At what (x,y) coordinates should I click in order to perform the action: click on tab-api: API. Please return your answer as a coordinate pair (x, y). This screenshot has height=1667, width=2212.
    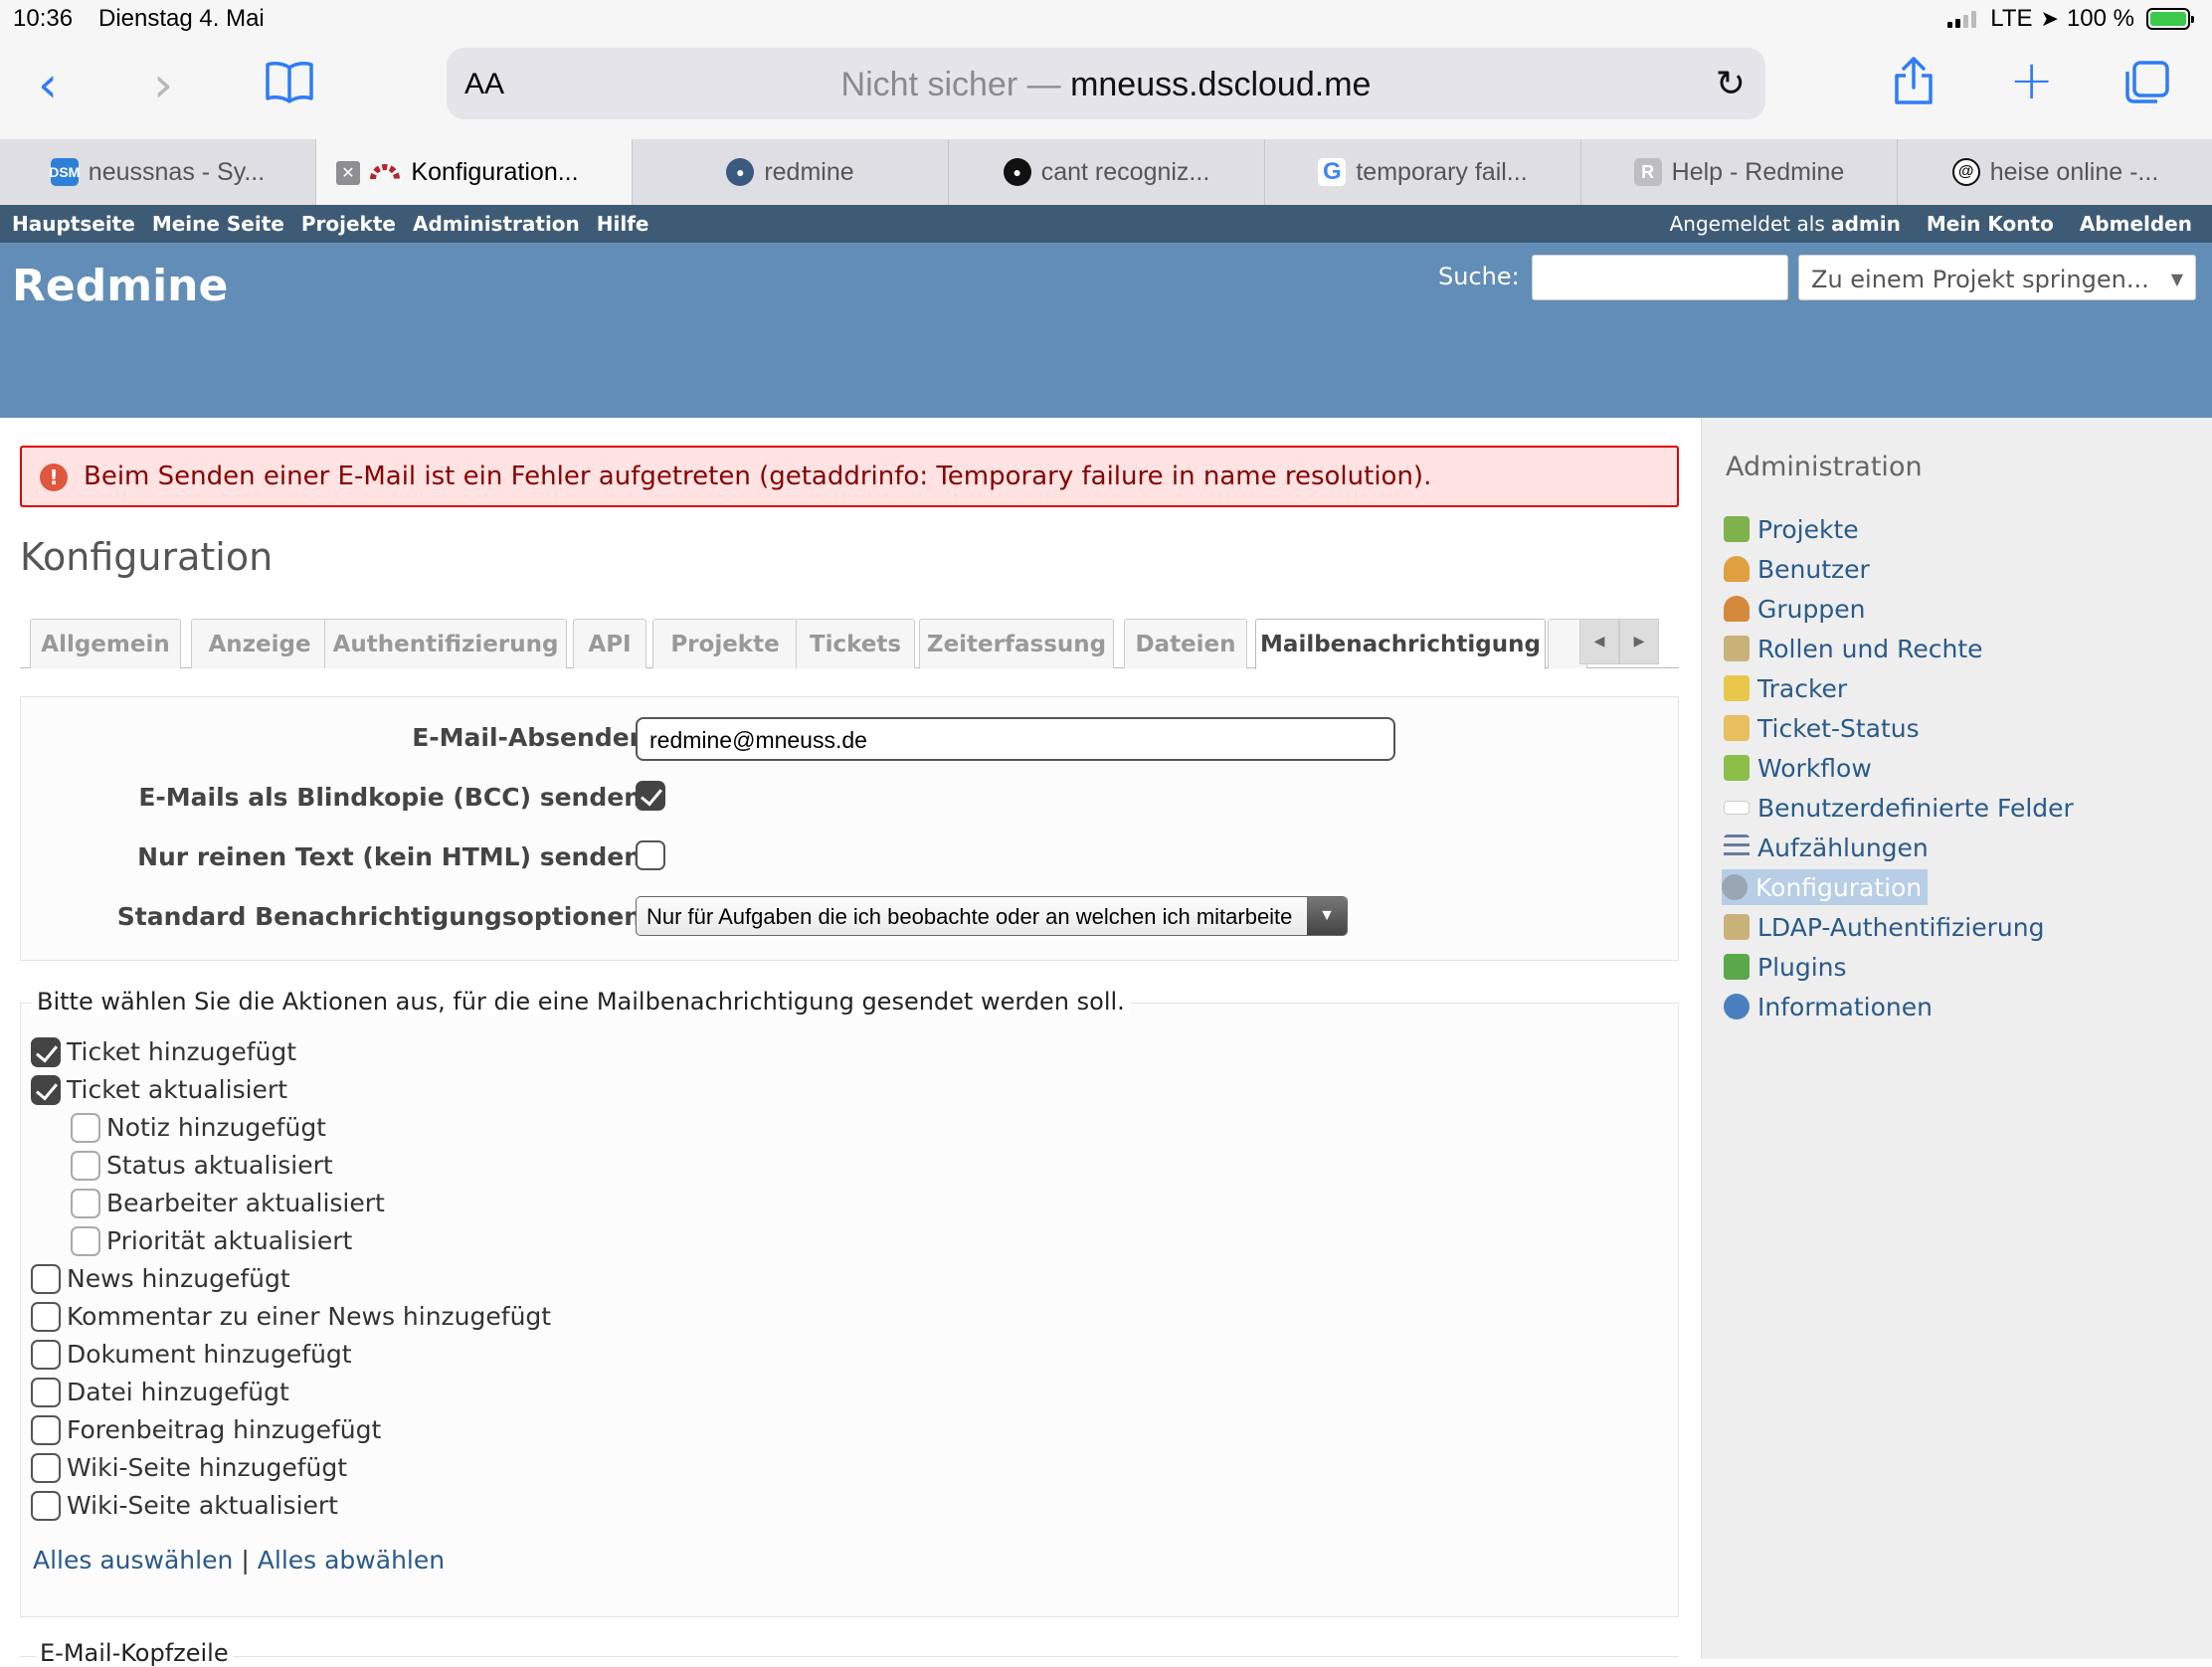
    Looking at the image, I should click on (609, 643).